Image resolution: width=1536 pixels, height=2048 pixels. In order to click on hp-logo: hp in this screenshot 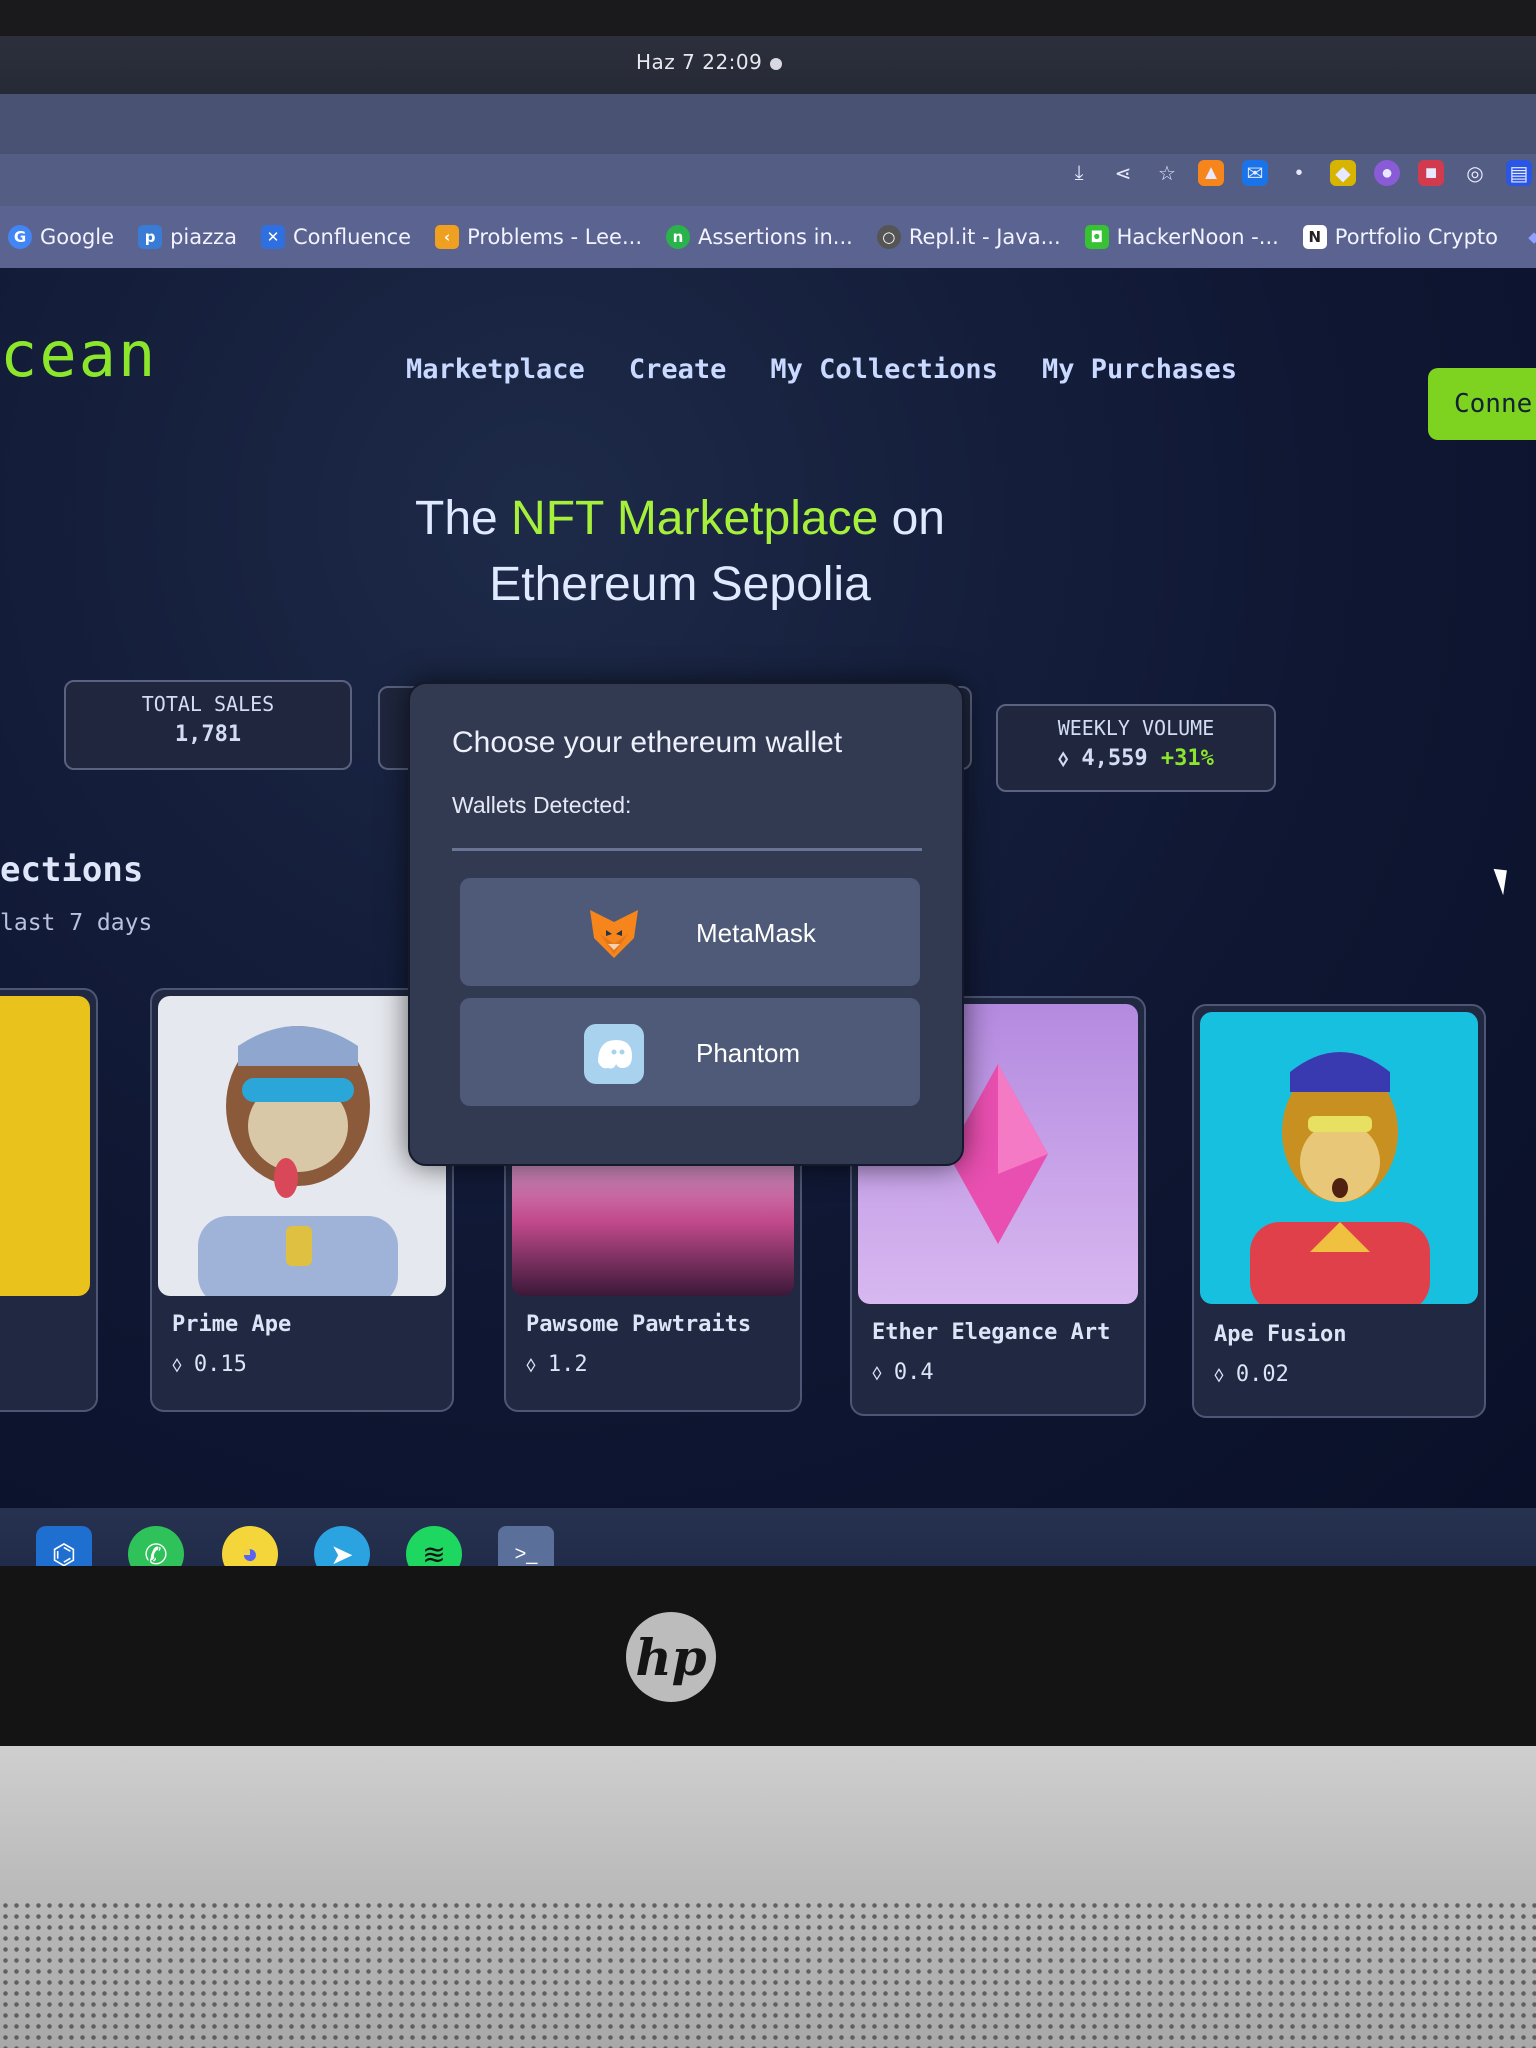, I will do `click(671, 1657)`.